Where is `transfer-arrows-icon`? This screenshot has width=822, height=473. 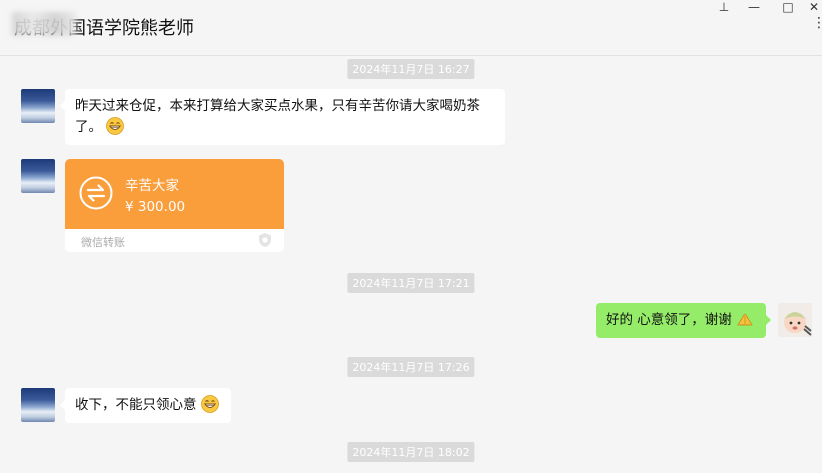 transfer-arrows-icon is located at coordinates (96, 193).